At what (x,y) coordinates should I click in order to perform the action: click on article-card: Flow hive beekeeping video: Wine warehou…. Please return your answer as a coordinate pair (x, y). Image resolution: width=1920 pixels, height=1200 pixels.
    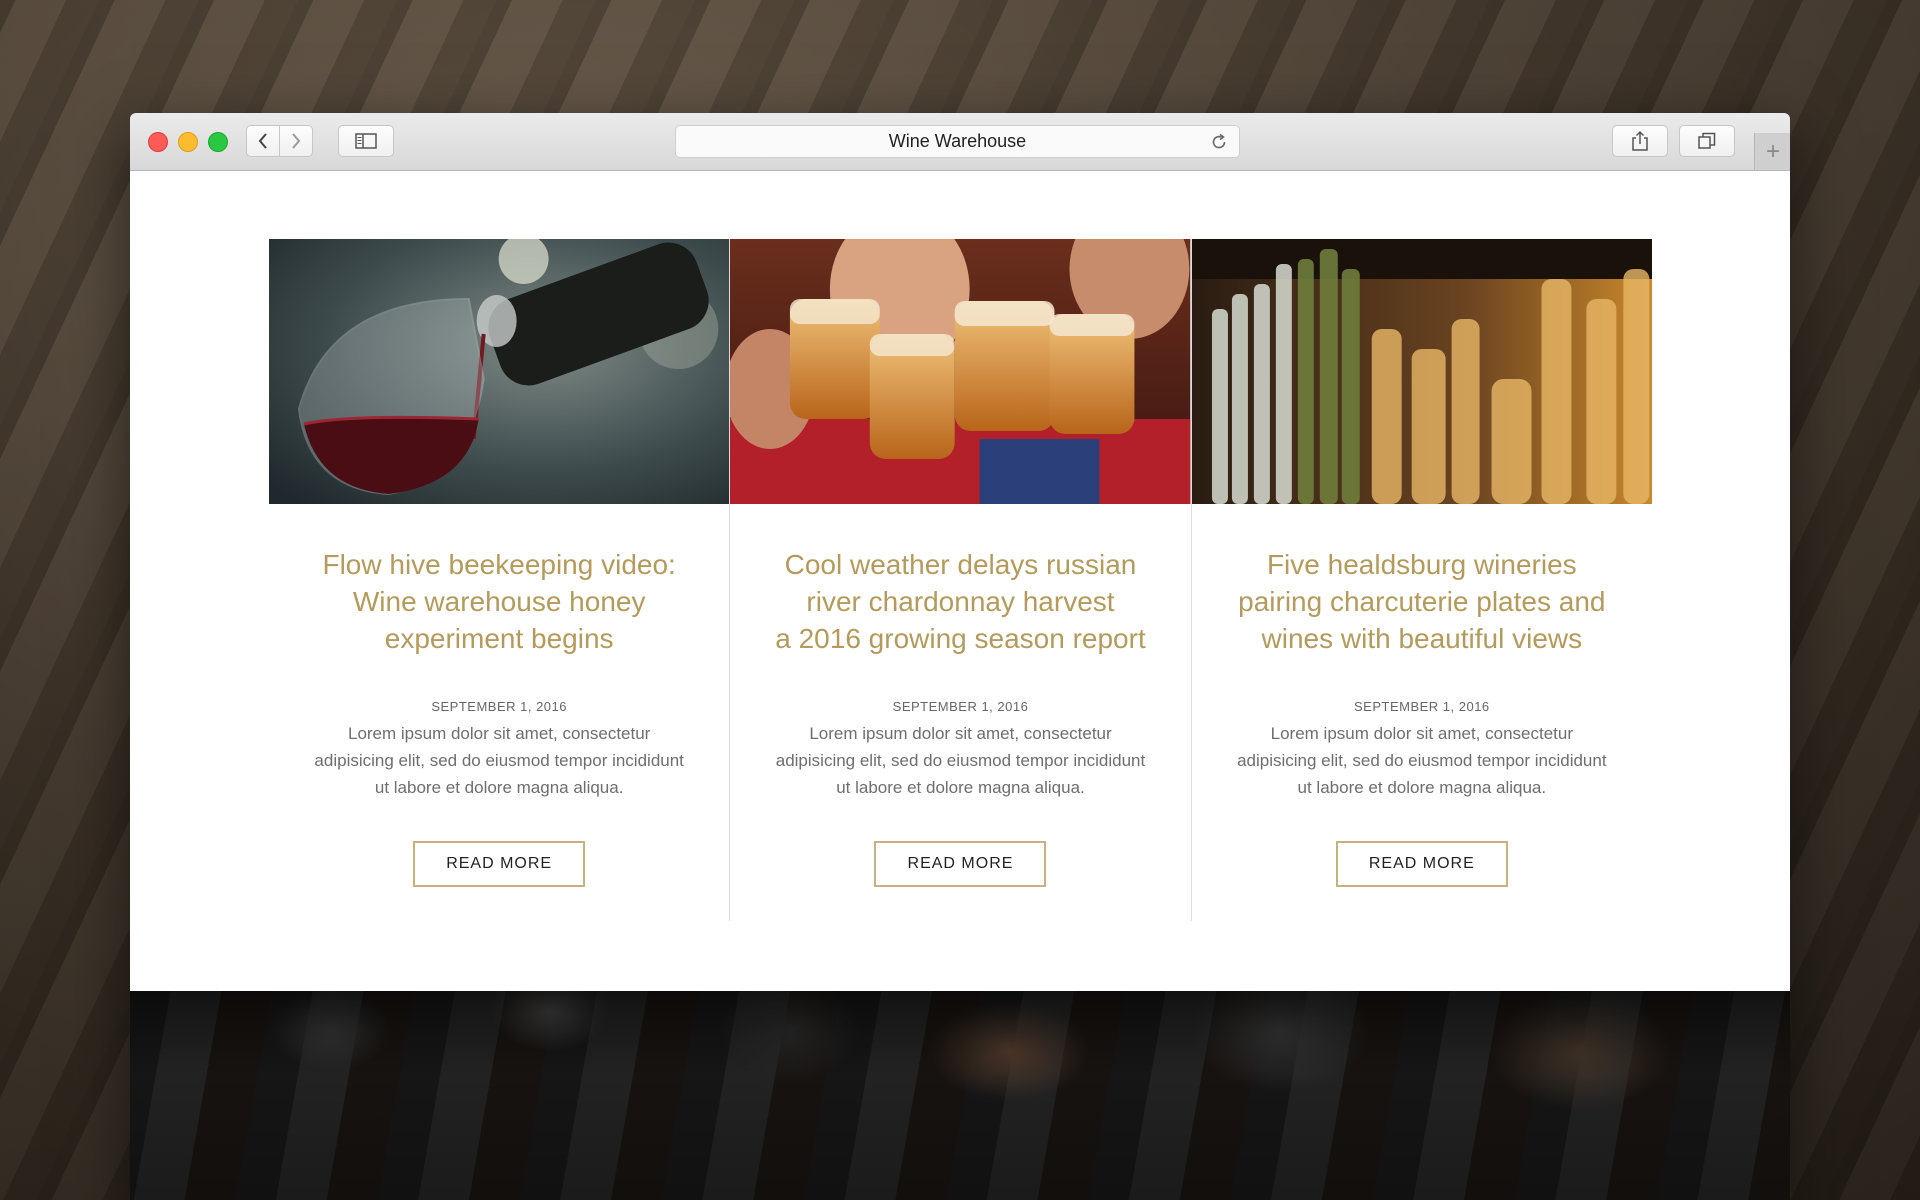
    Looking at the image, I should click on (499, 580).